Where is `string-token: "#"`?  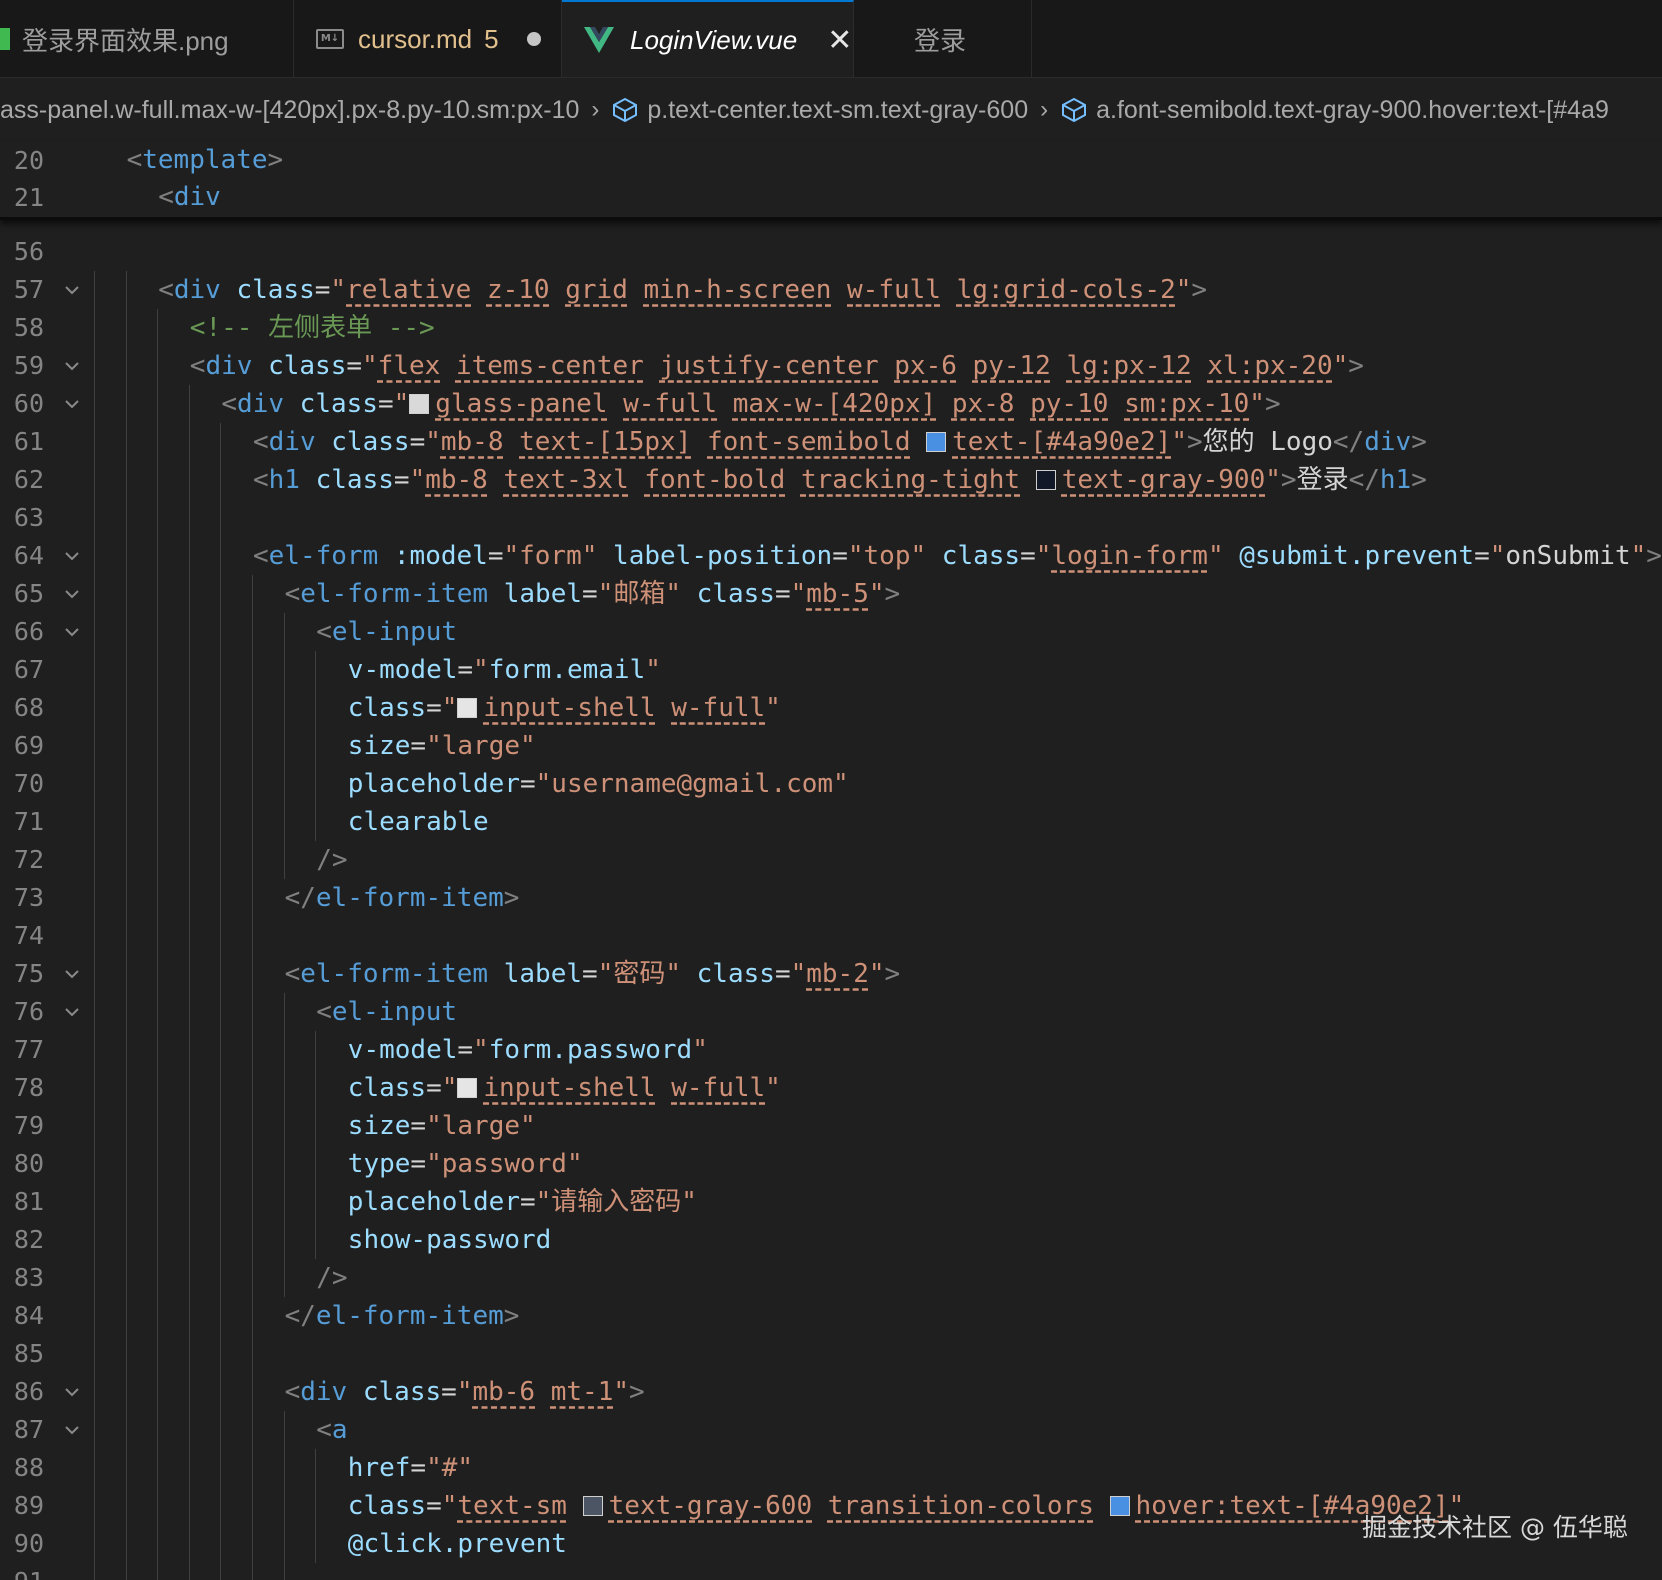 string-token: "#" is located at coordinates (450, 1468).